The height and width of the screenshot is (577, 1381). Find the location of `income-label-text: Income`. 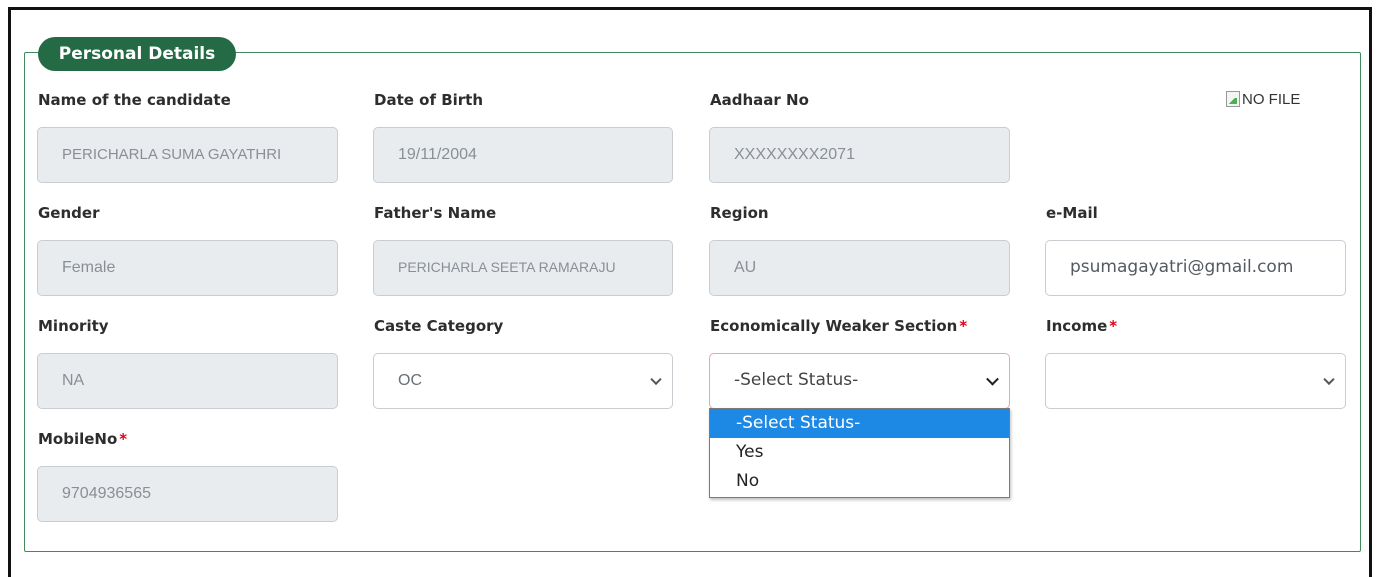

income-label-text: Income is located at coordinates (1077, 326).